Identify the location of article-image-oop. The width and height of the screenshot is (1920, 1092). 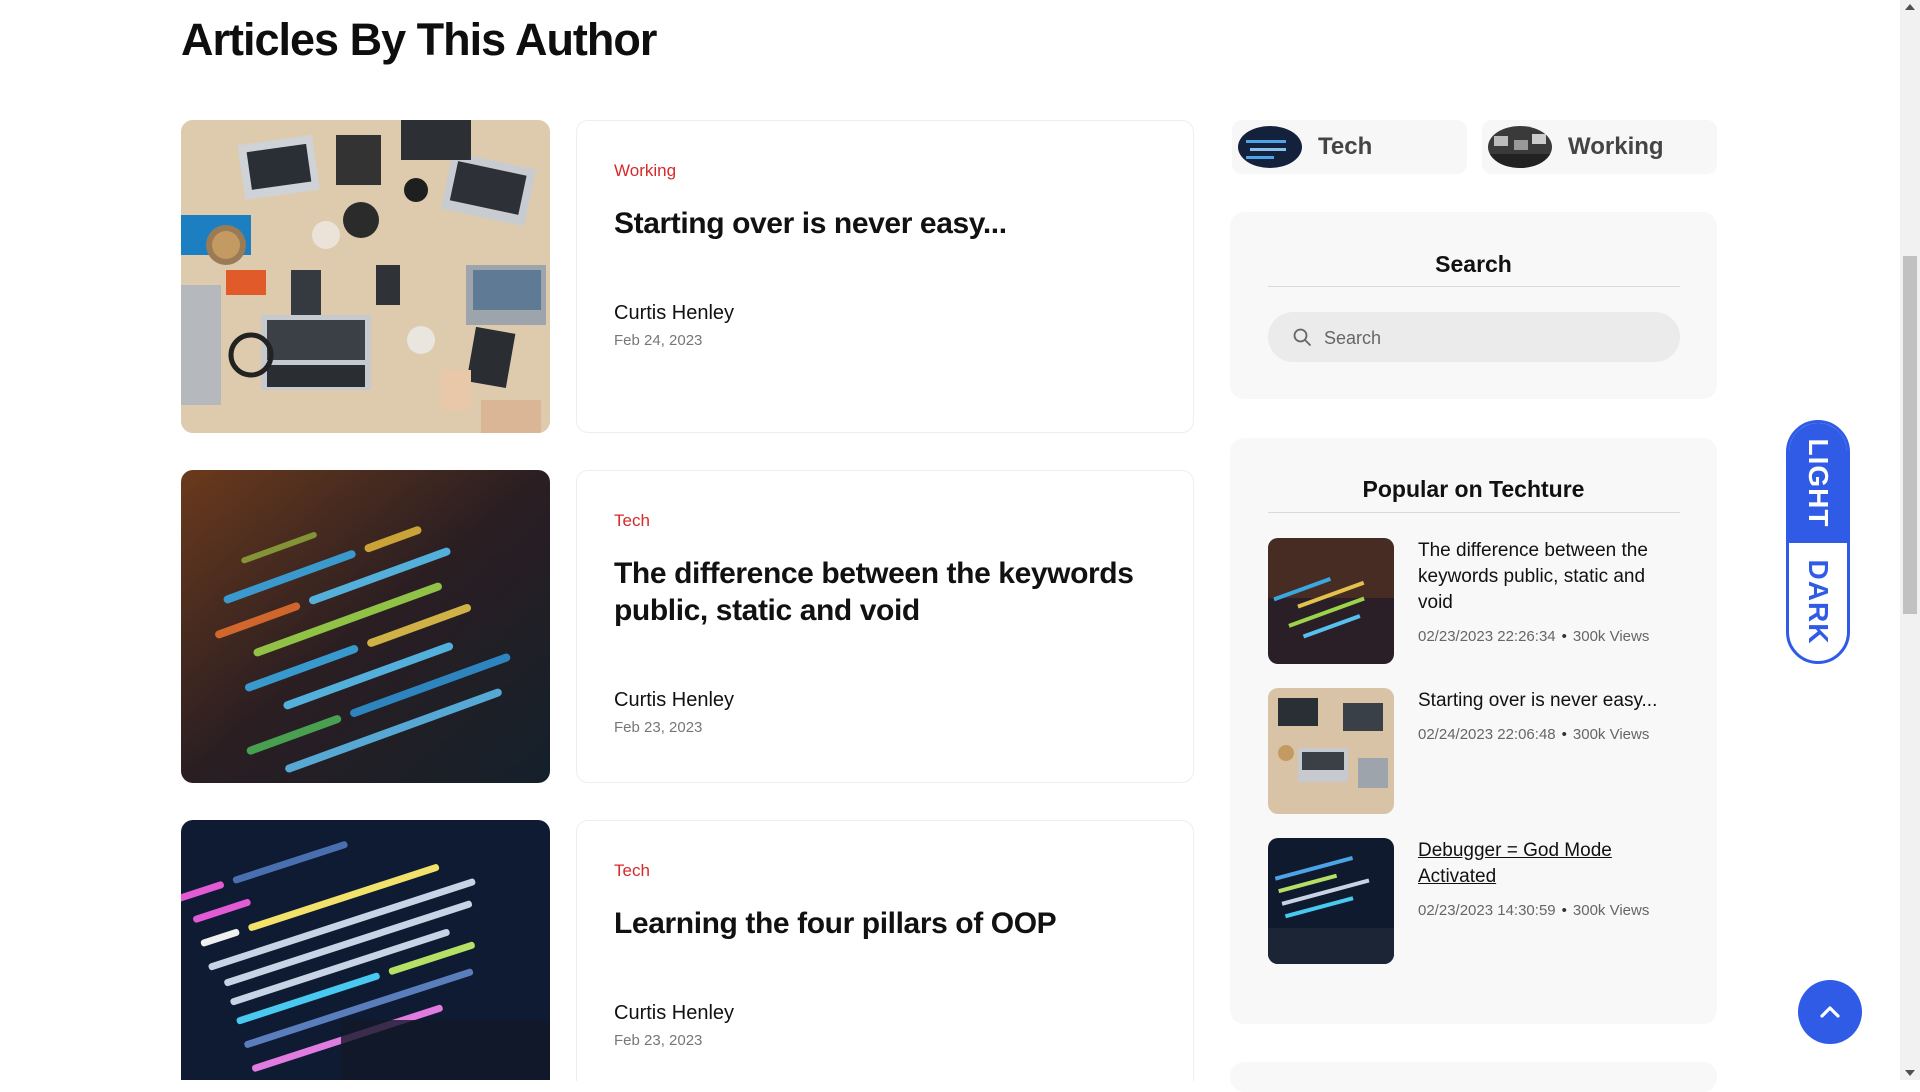
(365, 950).